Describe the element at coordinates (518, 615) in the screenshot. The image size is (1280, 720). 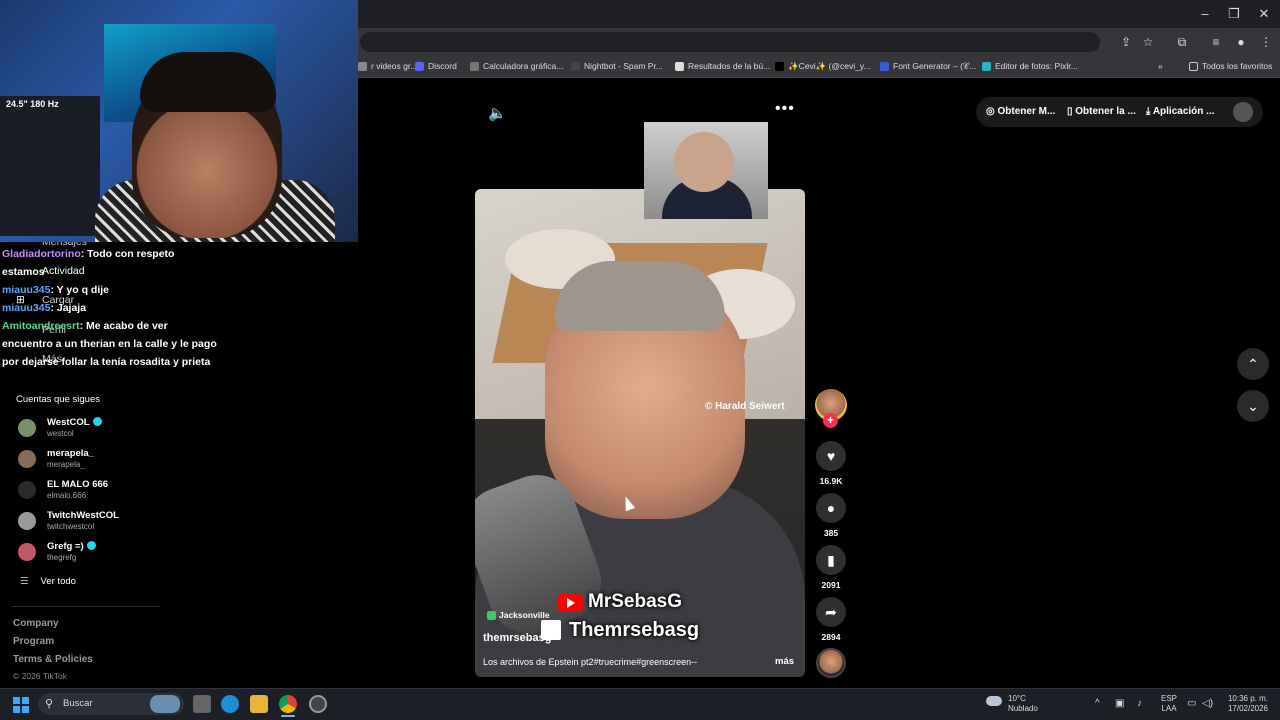
I see `location-tag: Jacksonville` at that location.